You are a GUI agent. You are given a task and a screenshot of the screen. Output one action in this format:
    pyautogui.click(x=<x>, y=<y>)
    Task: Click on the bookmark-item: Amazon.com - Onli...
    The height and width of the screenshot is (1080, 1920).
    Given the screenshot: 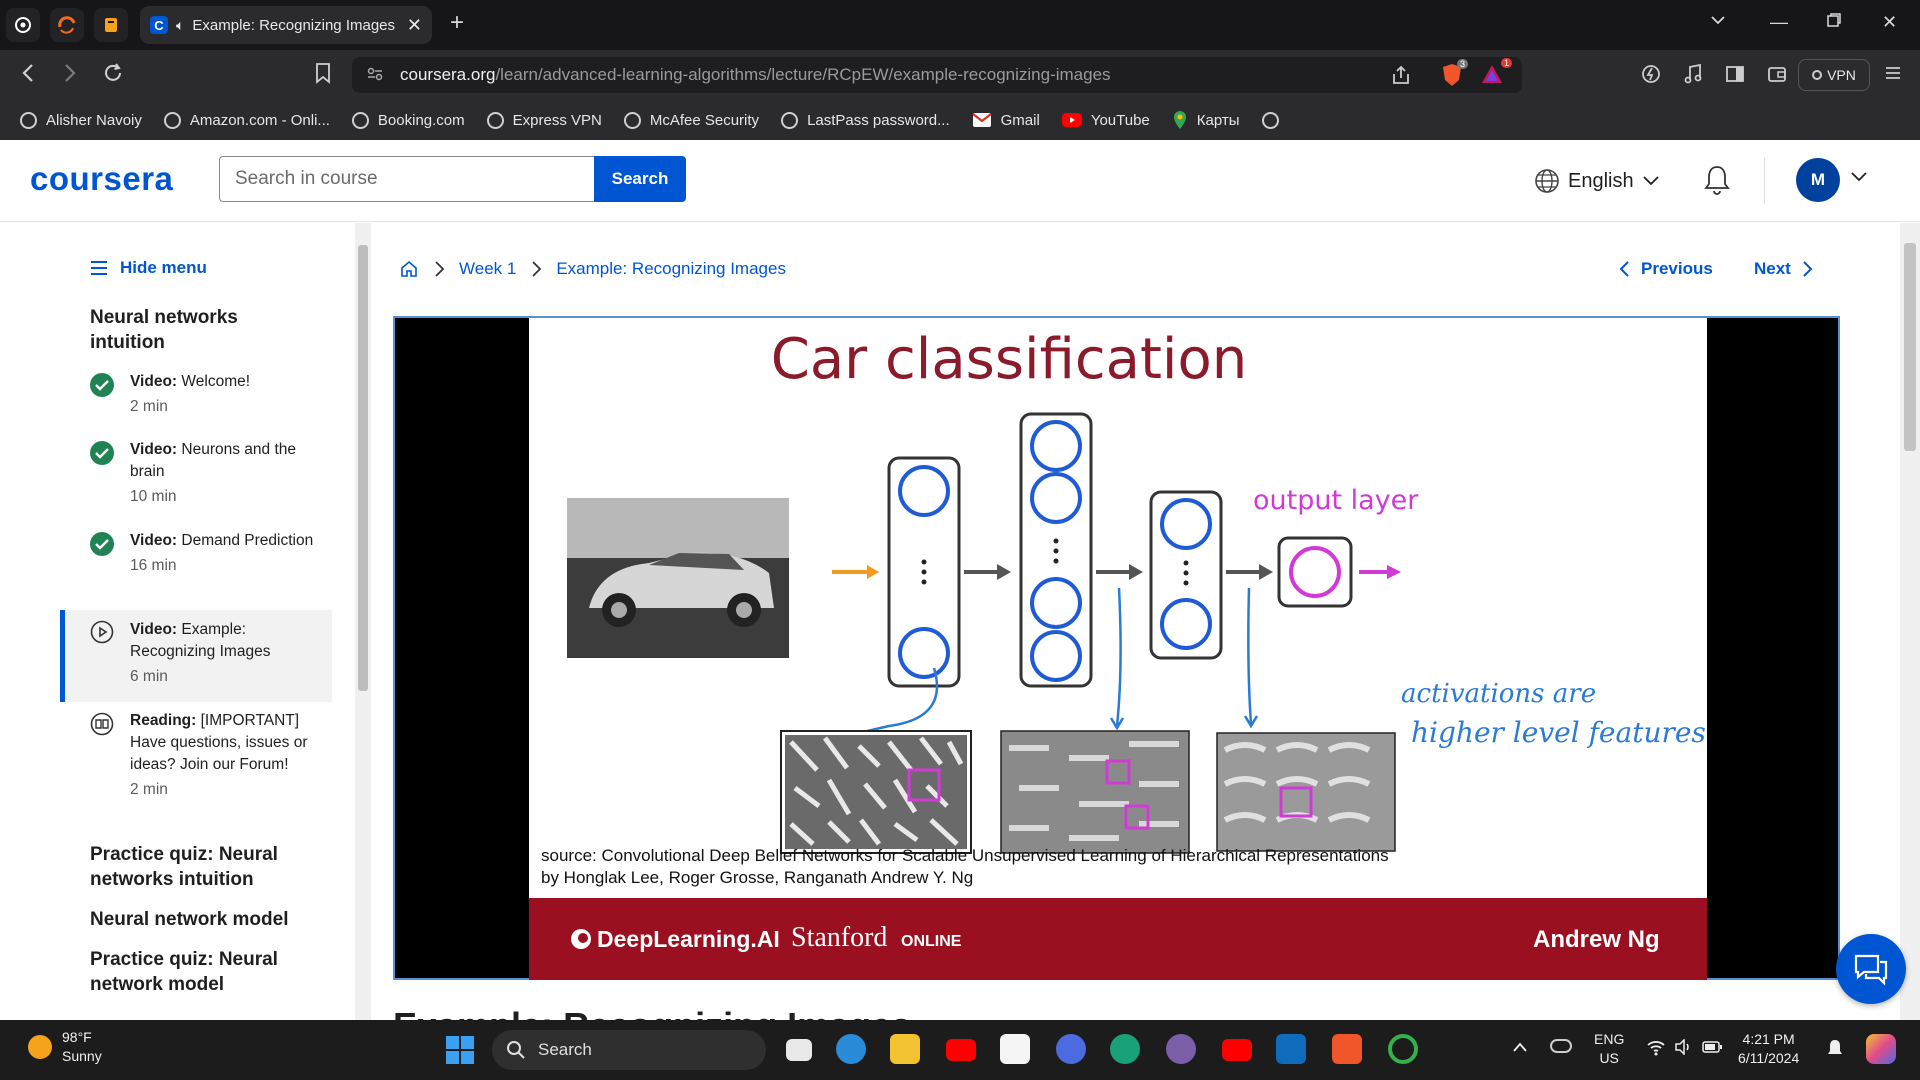 What is the action you would take?
    pyautogui.click(x=246, y=120)
    